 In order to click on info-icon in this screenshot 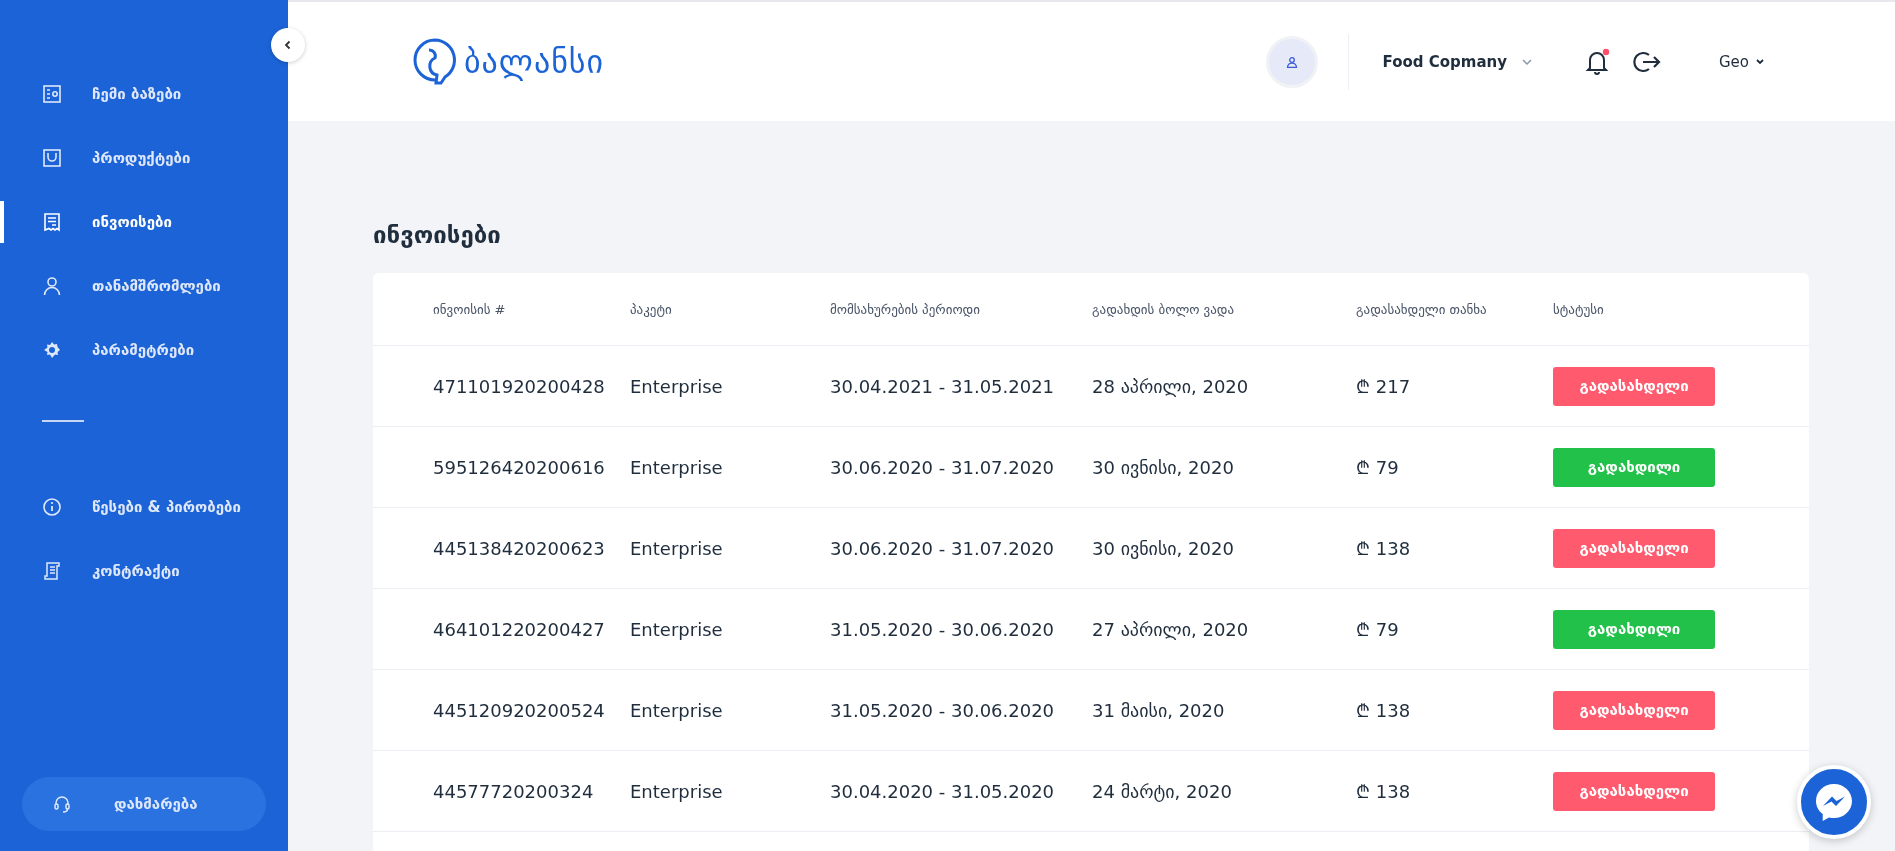, I will do `click(52, 507)`.